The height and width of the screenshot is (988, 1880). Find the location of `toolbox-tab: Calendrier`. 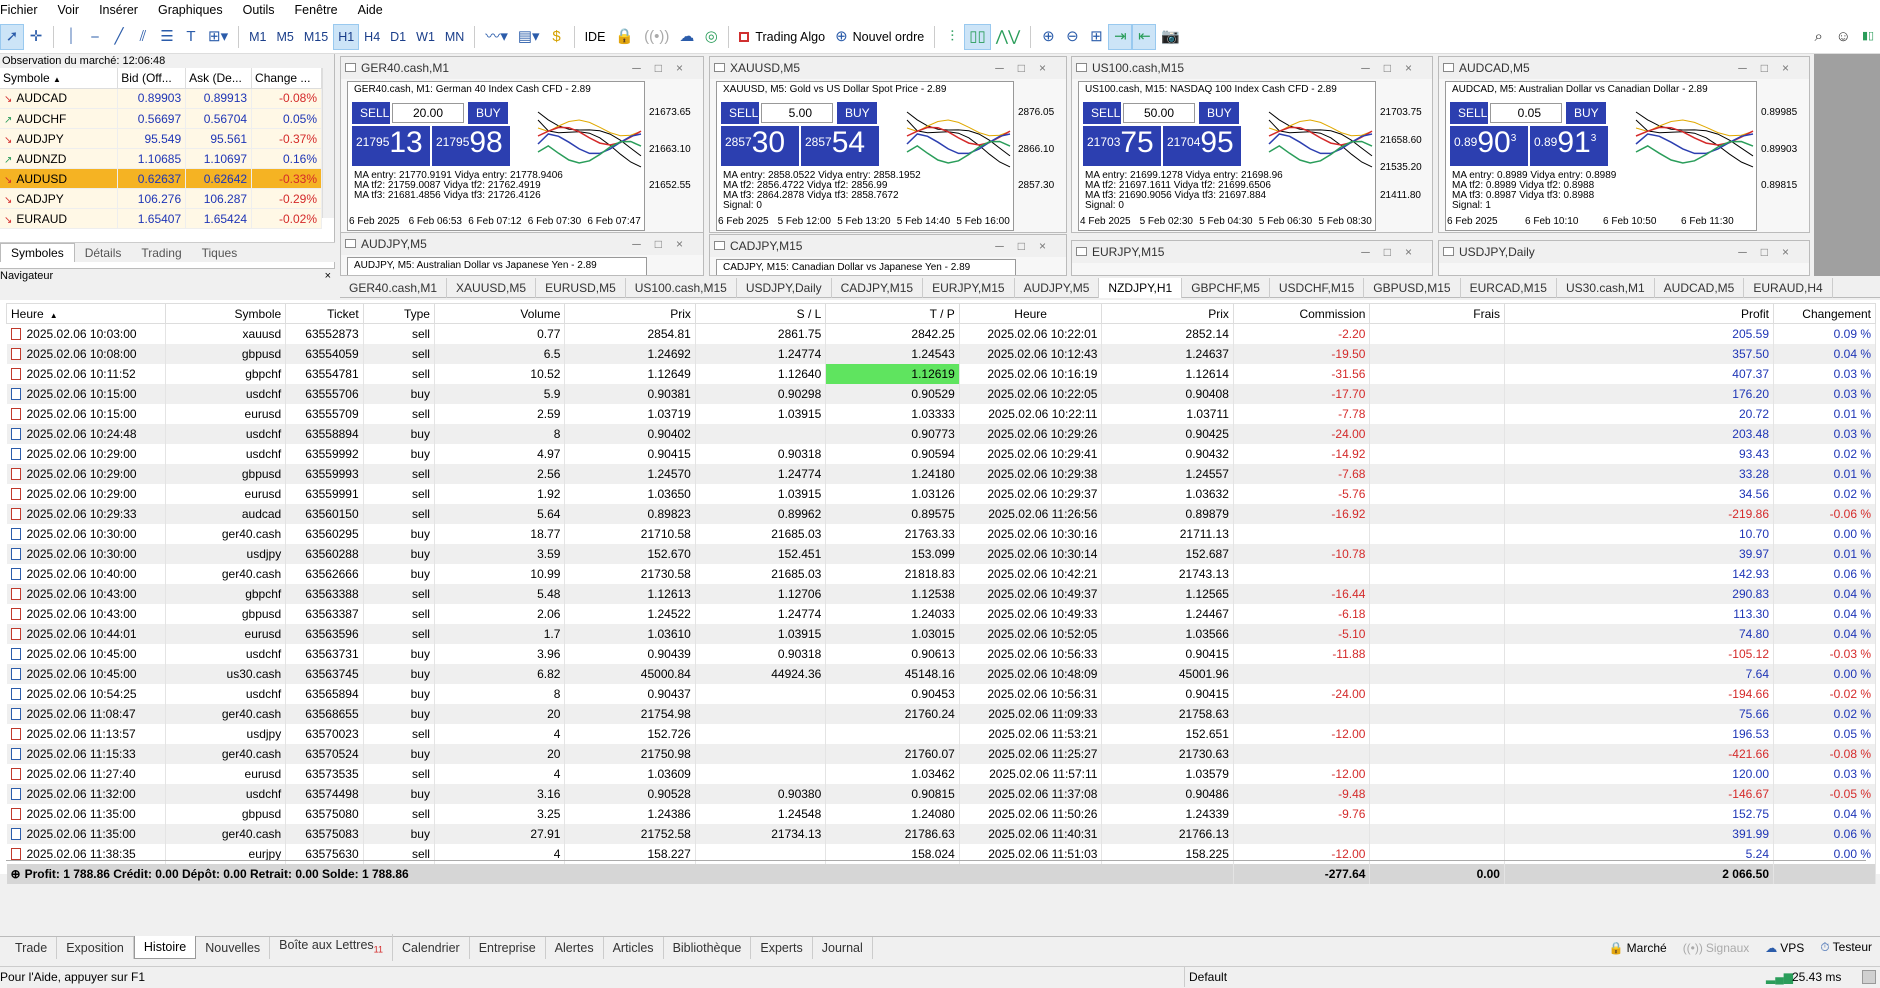

toolbox-tab: Calendrier is located at coordinates (431, 947).